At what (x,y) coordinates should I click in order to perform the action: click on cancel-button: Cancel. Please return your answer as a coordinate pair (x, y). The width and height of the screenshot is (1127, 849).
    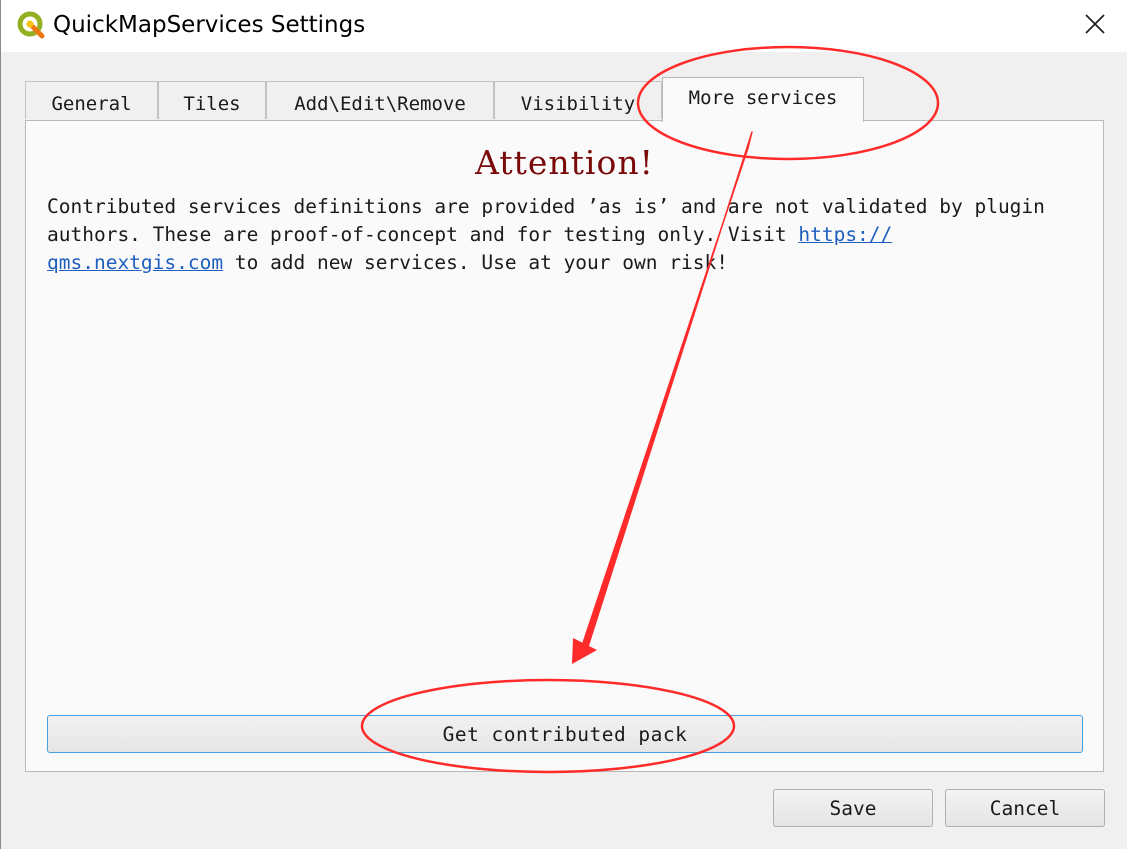
    Looking at the image, I should click on (1025, 808).